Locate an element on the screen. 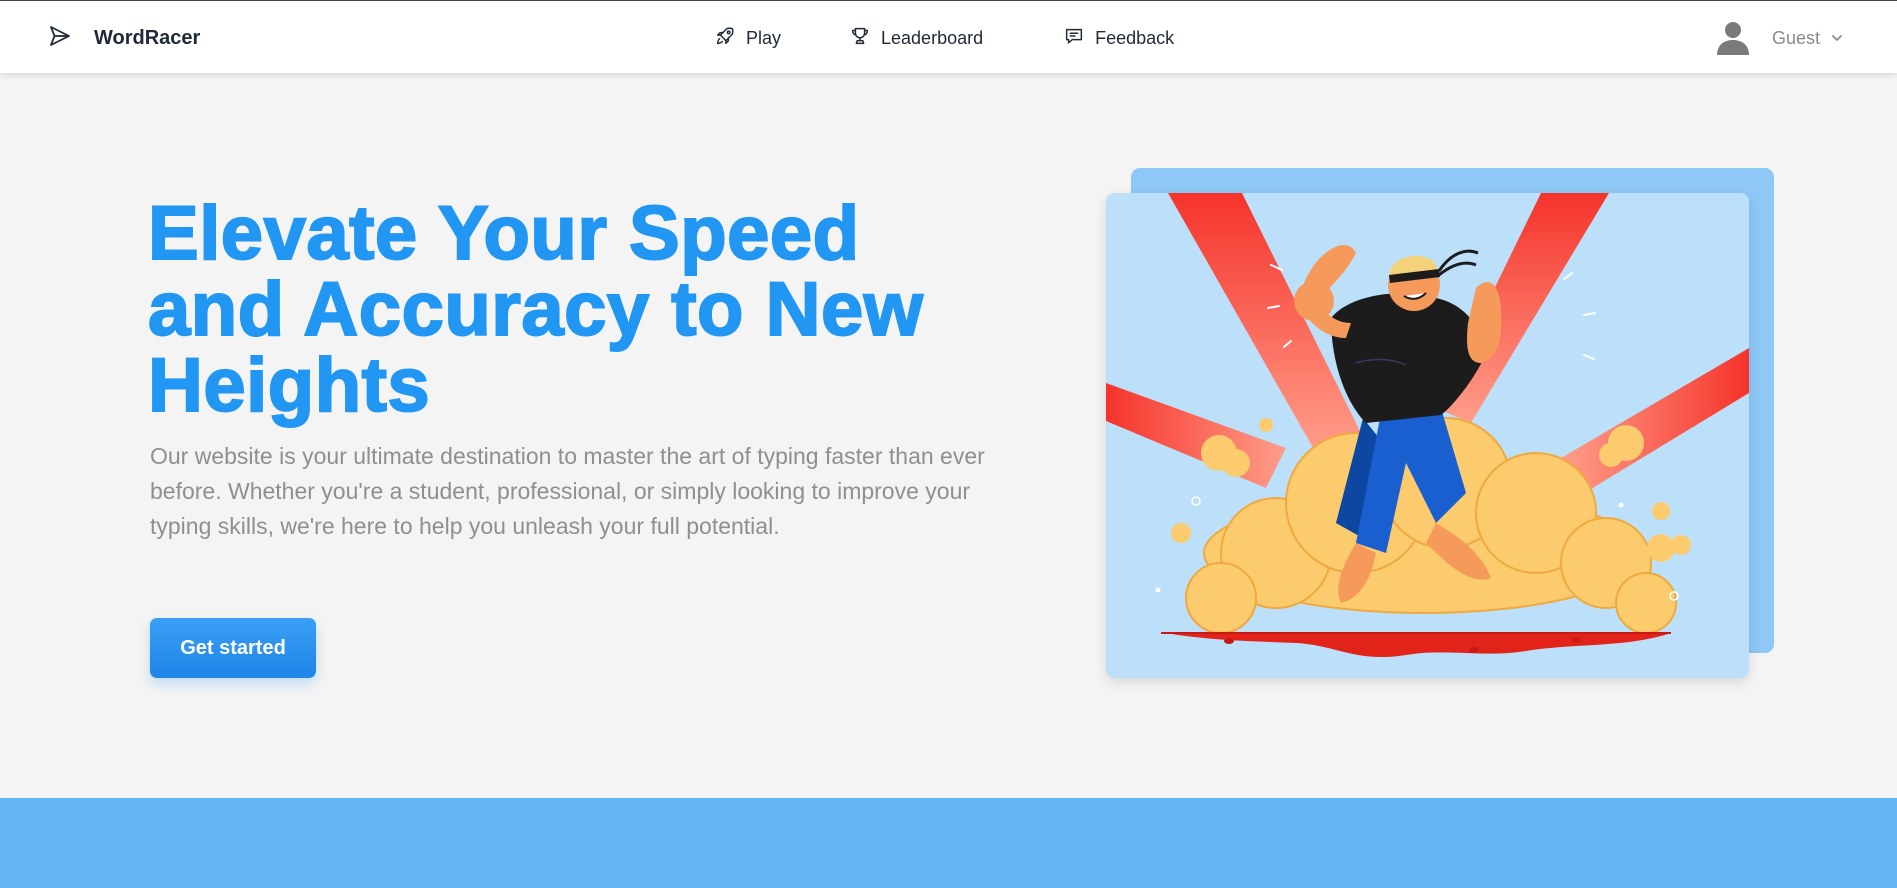  chevron-down-icon is located at coordinates (1832, 38).